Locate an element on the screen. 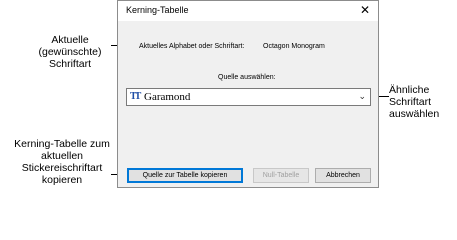 The image size is (457, 240). current-font-label: Aktuelles Alphabet oder Schriftart: is located at coordinates (192, 46).